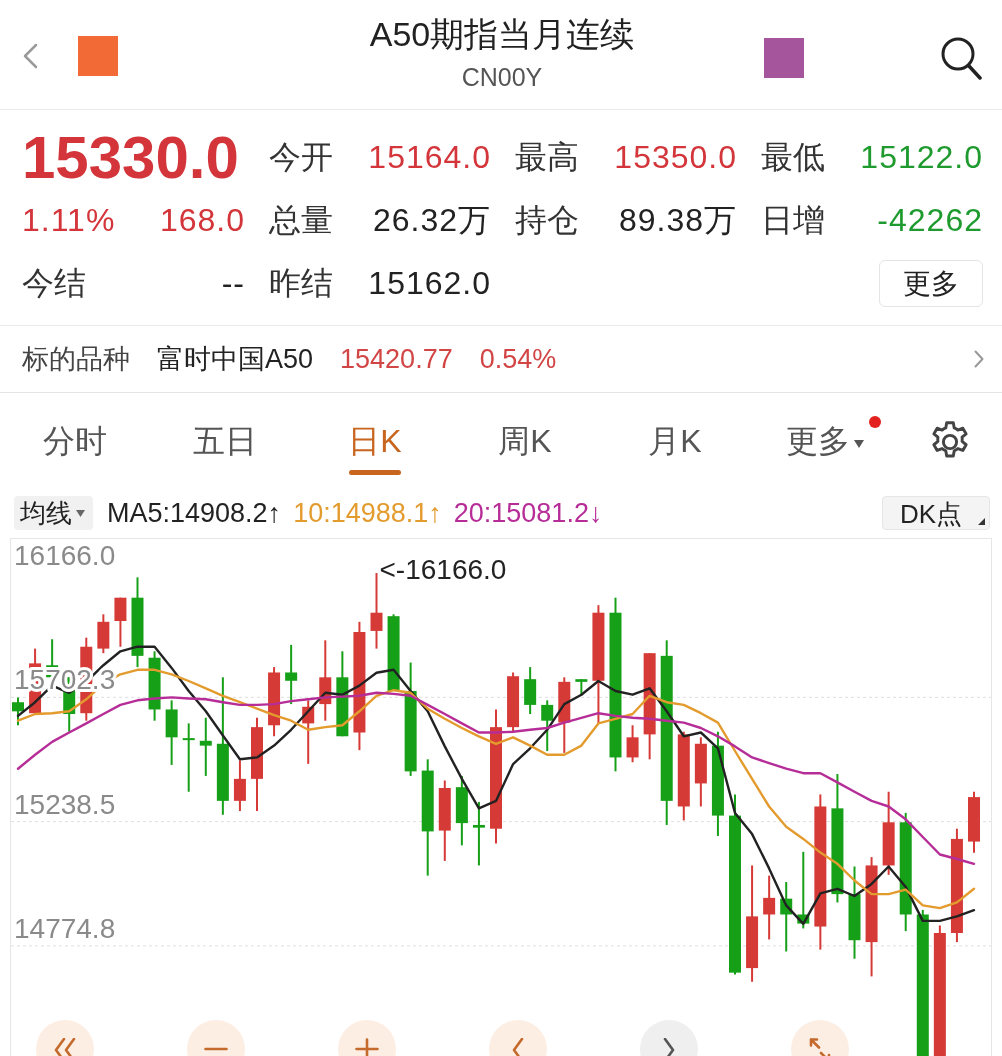  Describe the element at coordinates (54, 283) in the screenshot. I see `stat-label: 今结` at that location.